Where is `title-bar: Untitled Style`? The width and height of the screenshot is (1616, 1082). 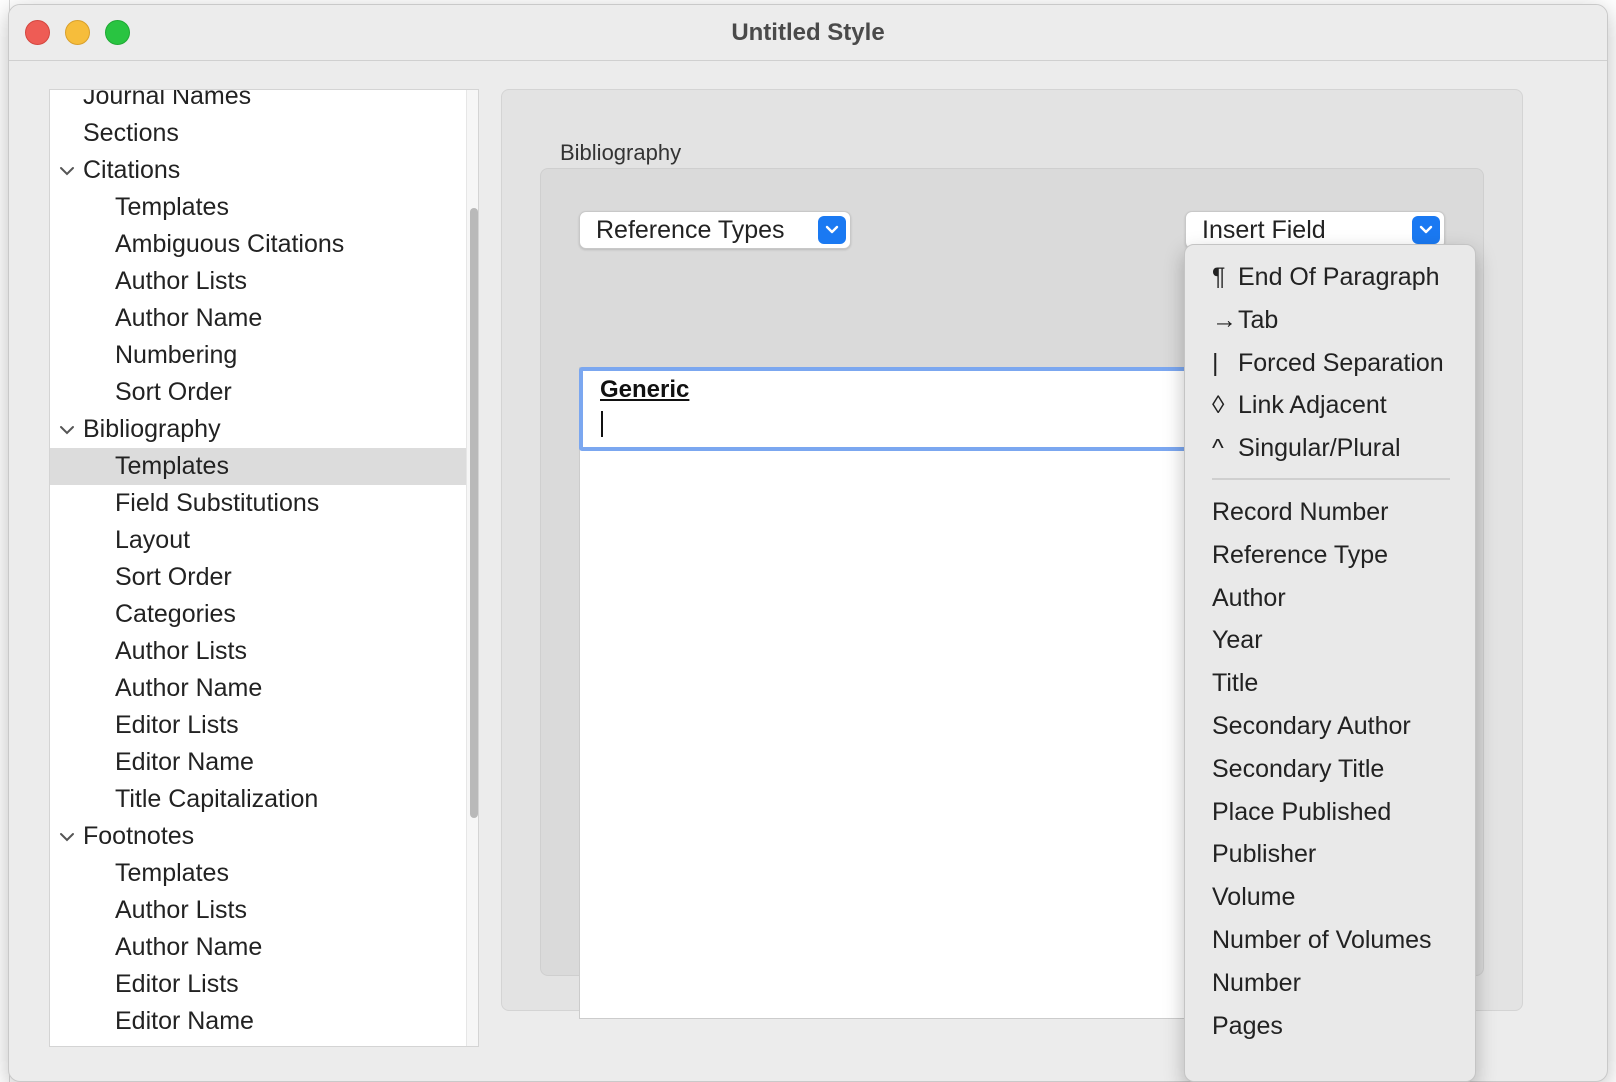
title-bar: Untitled Style is located at coordinates (808, 33).